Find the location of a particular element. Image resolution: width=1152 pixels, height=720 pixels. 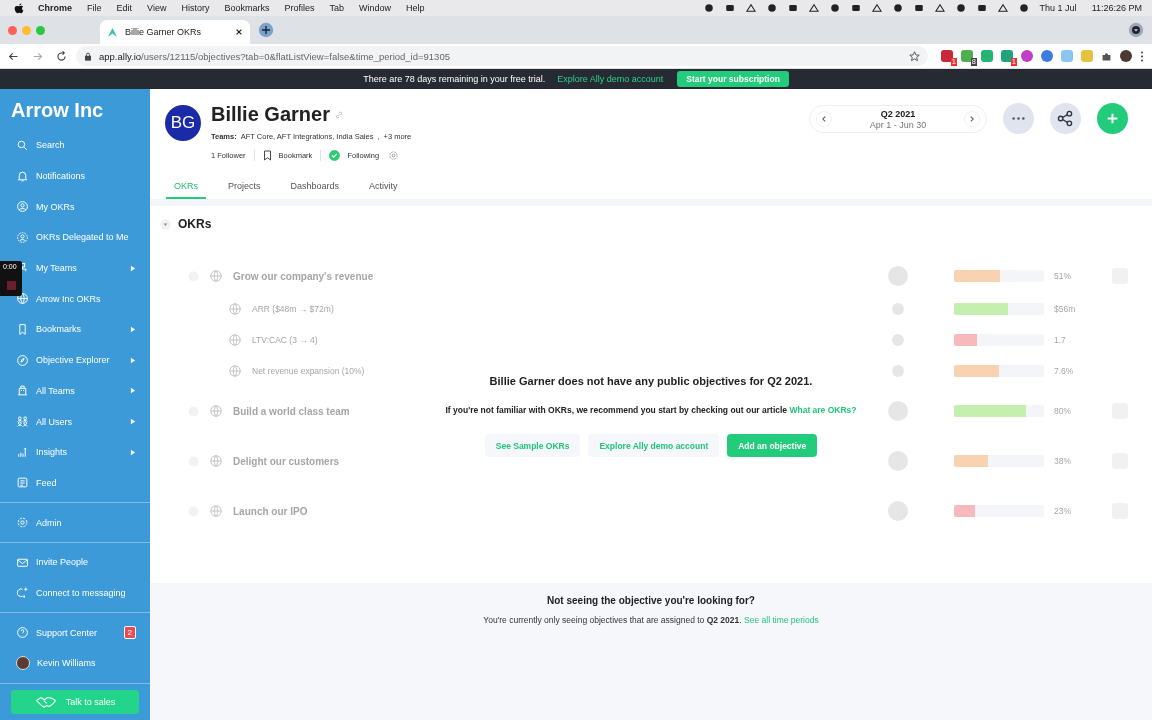

progress-value: 23% is located at coordinates (1063, 511).